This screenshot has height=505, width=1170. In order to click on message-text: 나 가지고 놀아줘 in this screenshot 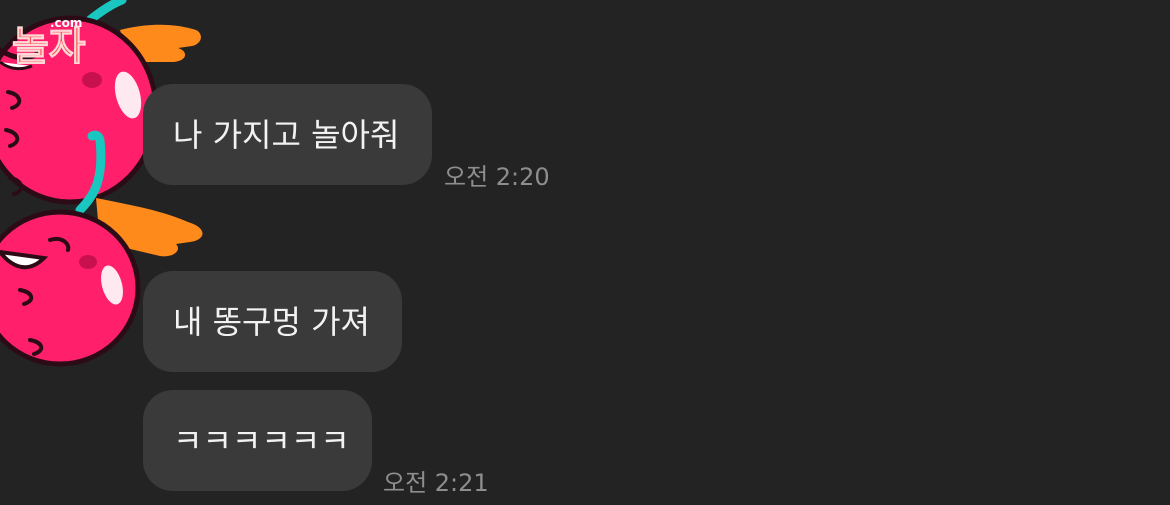, I will do `click(286, 134)`.